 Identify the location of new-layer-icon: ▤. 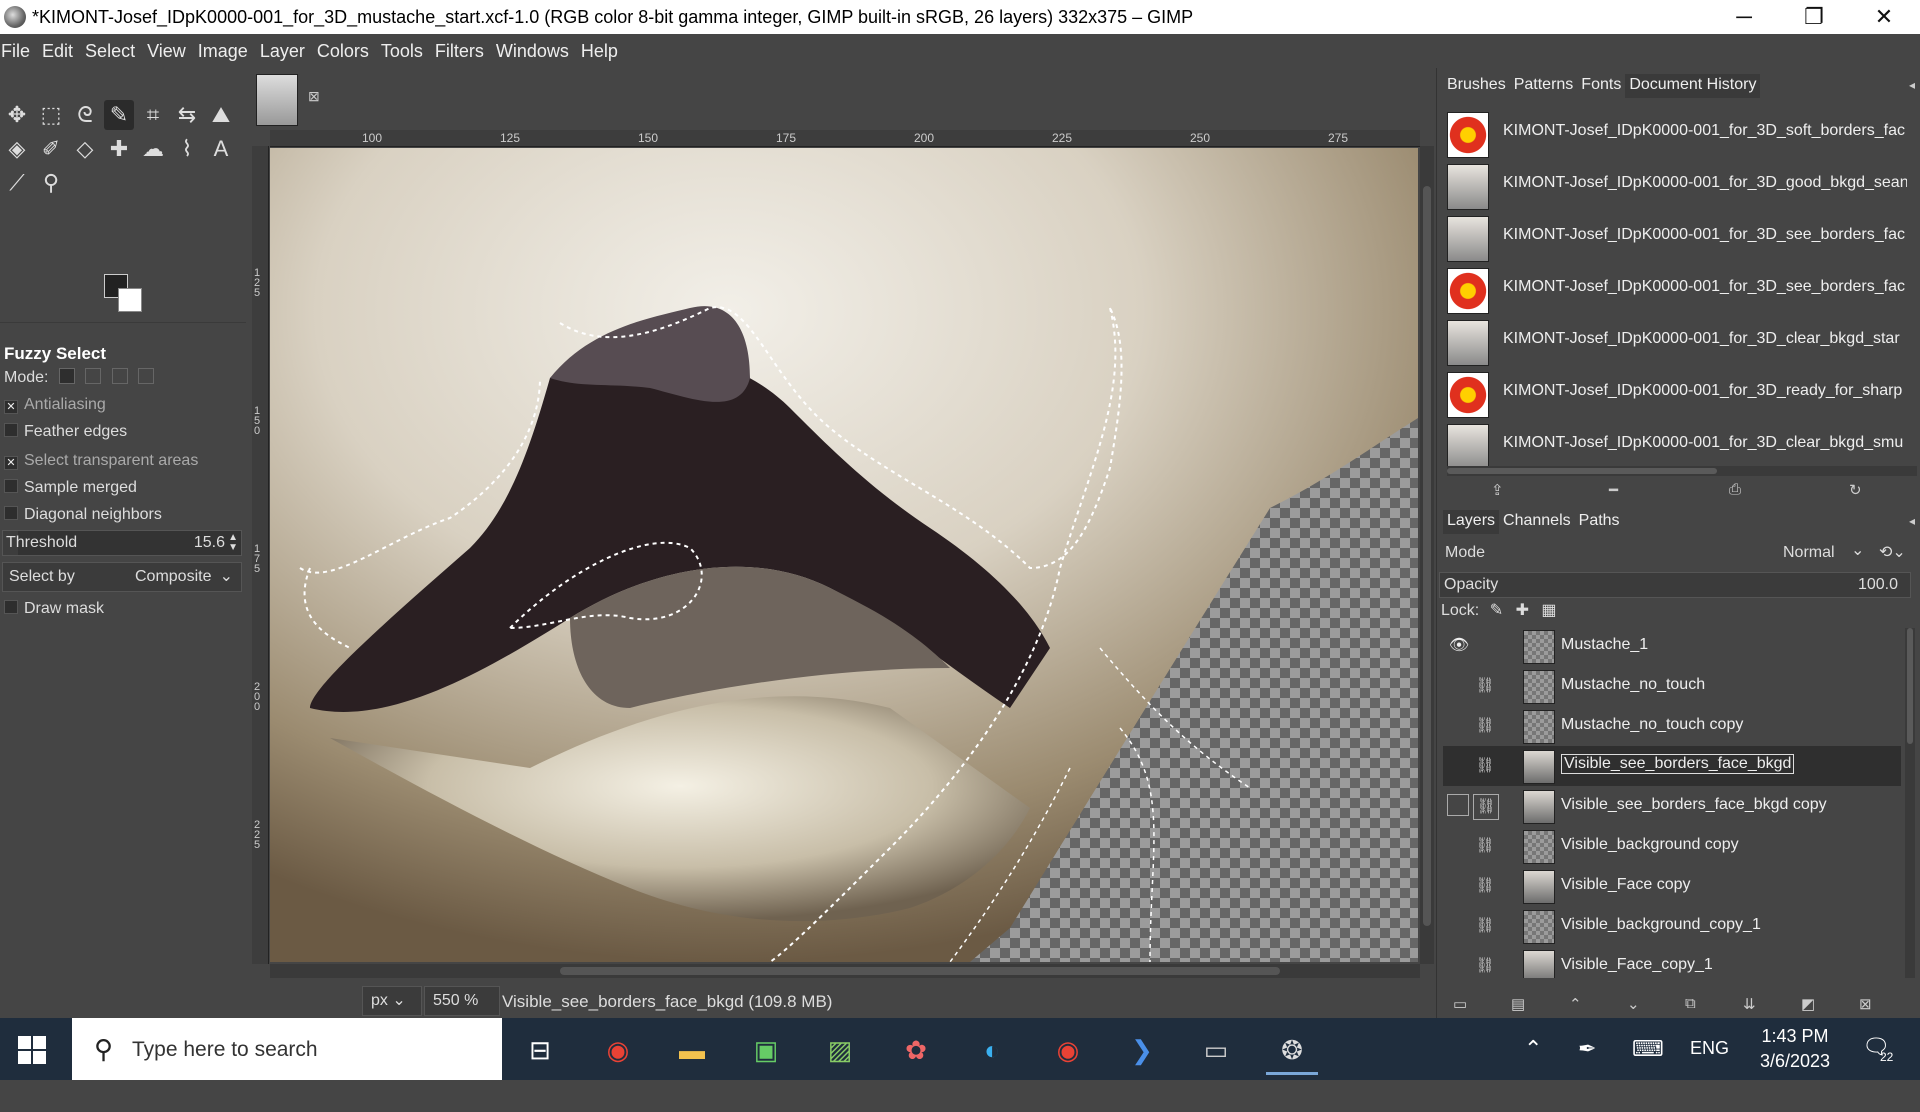
(1518, 1004).